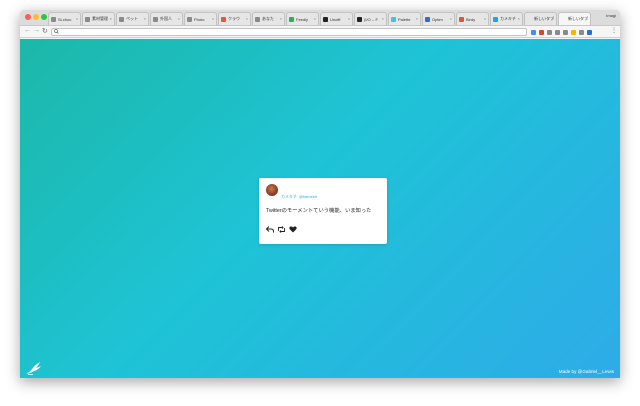 The image size is (640, 406). I want to click on tab-label: (I/O -- F, so click(371, 19).